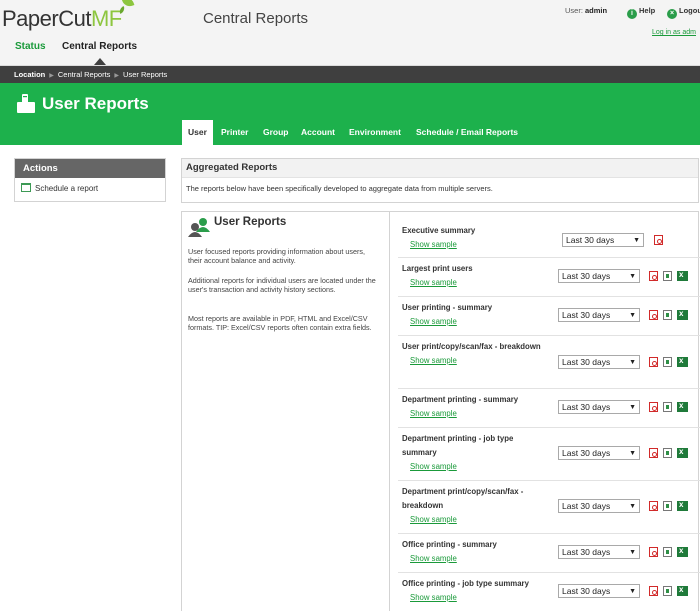 Image resolution: width=700 pixels, height=611 pixels. I want to click on report-title: Department printing - job type summary, so click(458, 445).